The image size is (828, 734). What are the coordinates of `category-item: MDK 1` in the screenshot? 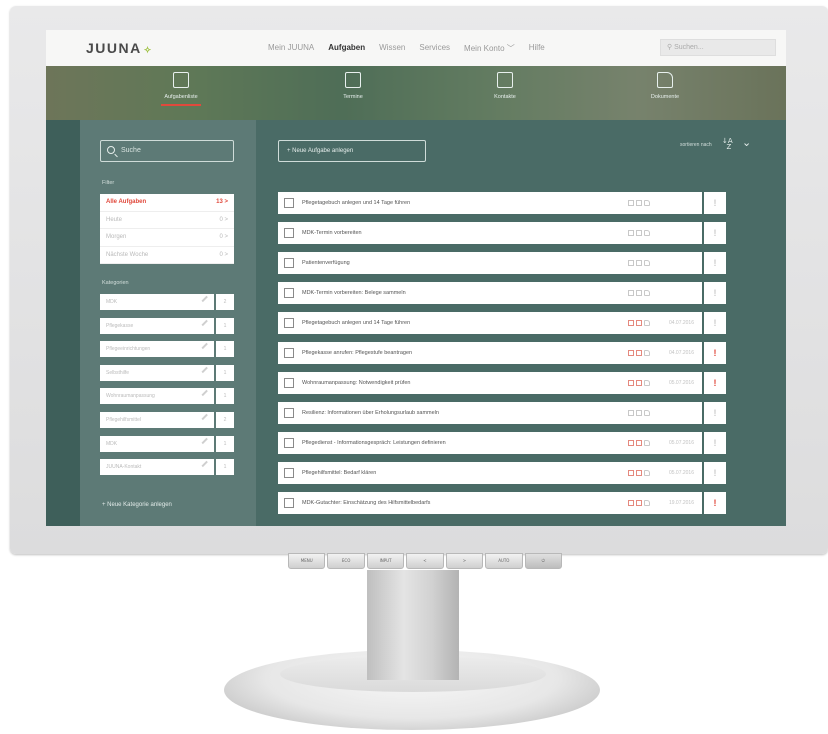 It's located at (167, 443).